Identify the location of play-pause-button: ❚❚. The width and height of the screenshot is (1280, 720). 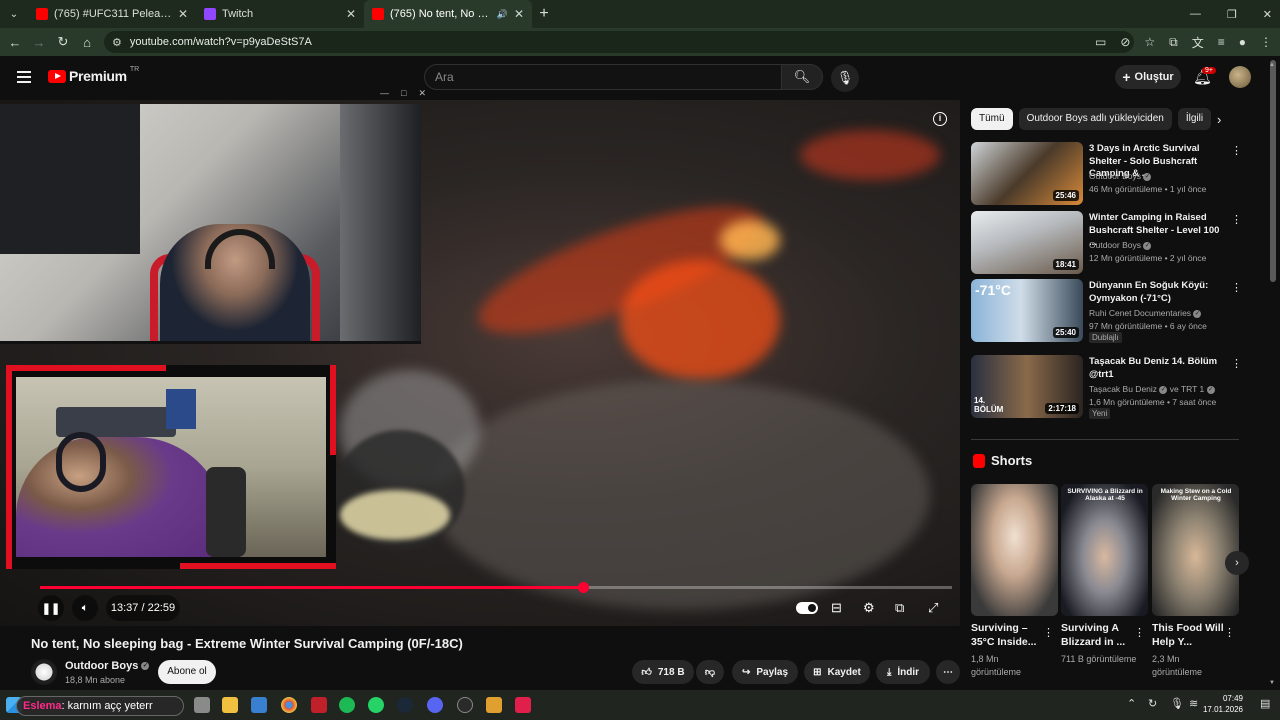
(51, 608).